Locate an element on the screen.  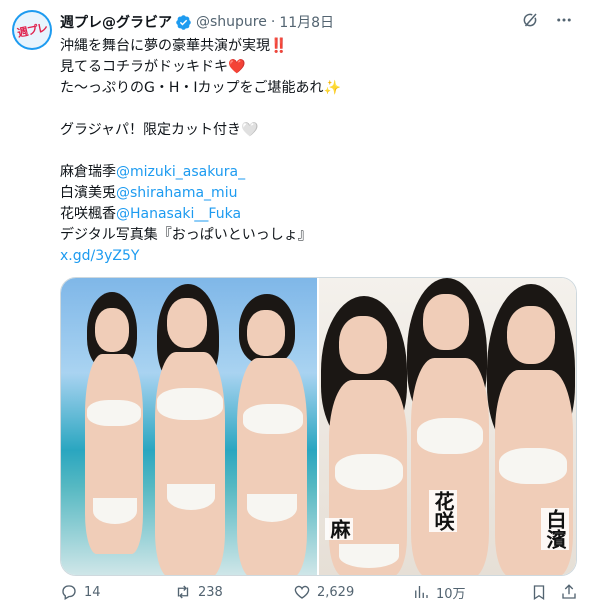
credit-line: 花咲楓香@Hanasaki__Fuka is located at coordinates (320, 214).